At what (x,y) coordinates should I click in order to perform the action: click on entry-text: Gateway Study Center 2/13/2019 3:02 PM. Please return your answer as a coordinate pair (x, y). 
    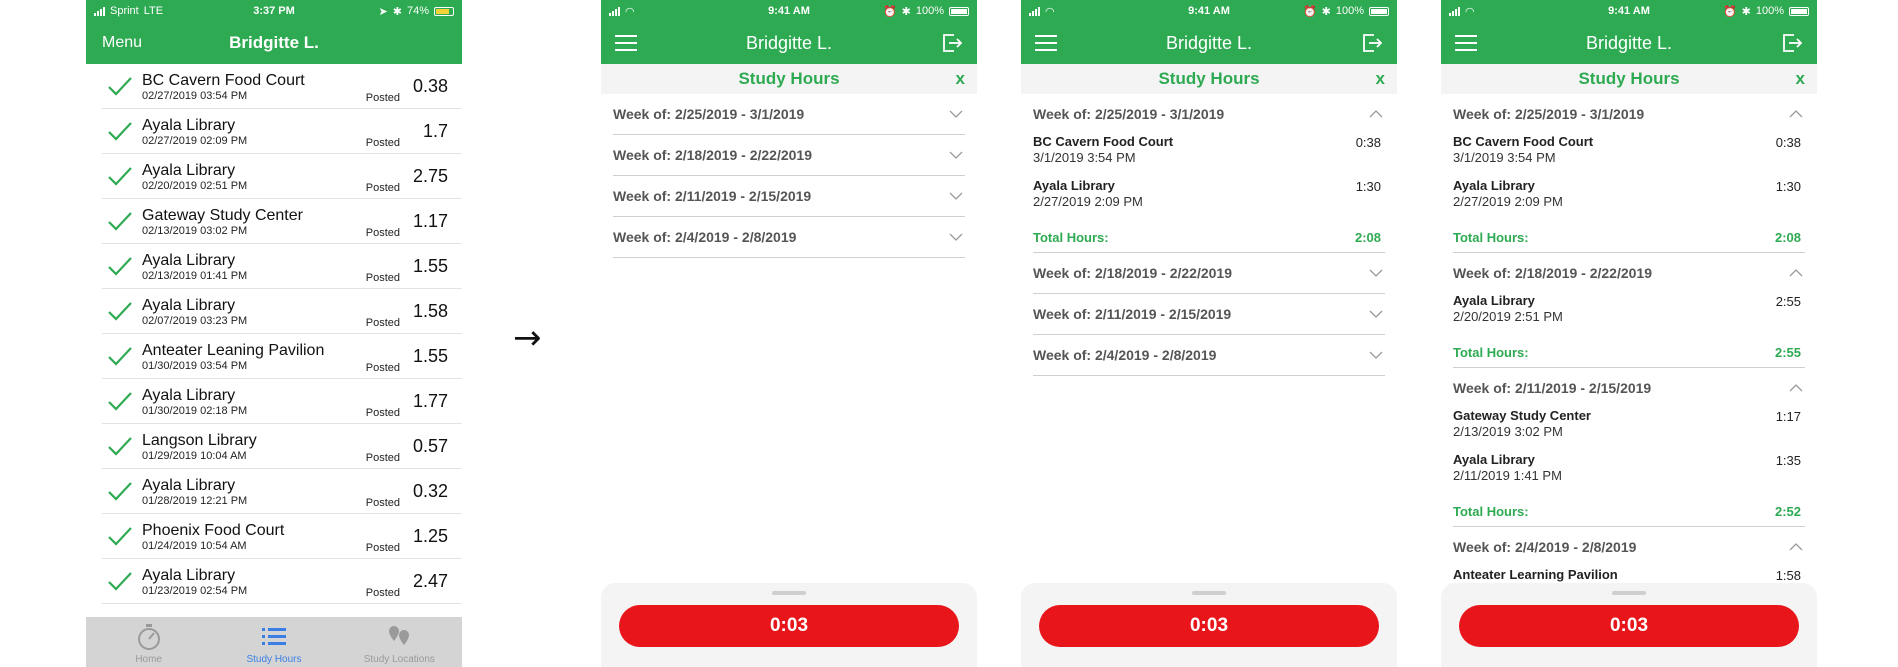
    Looking at the image, I should click on (1522, 423).